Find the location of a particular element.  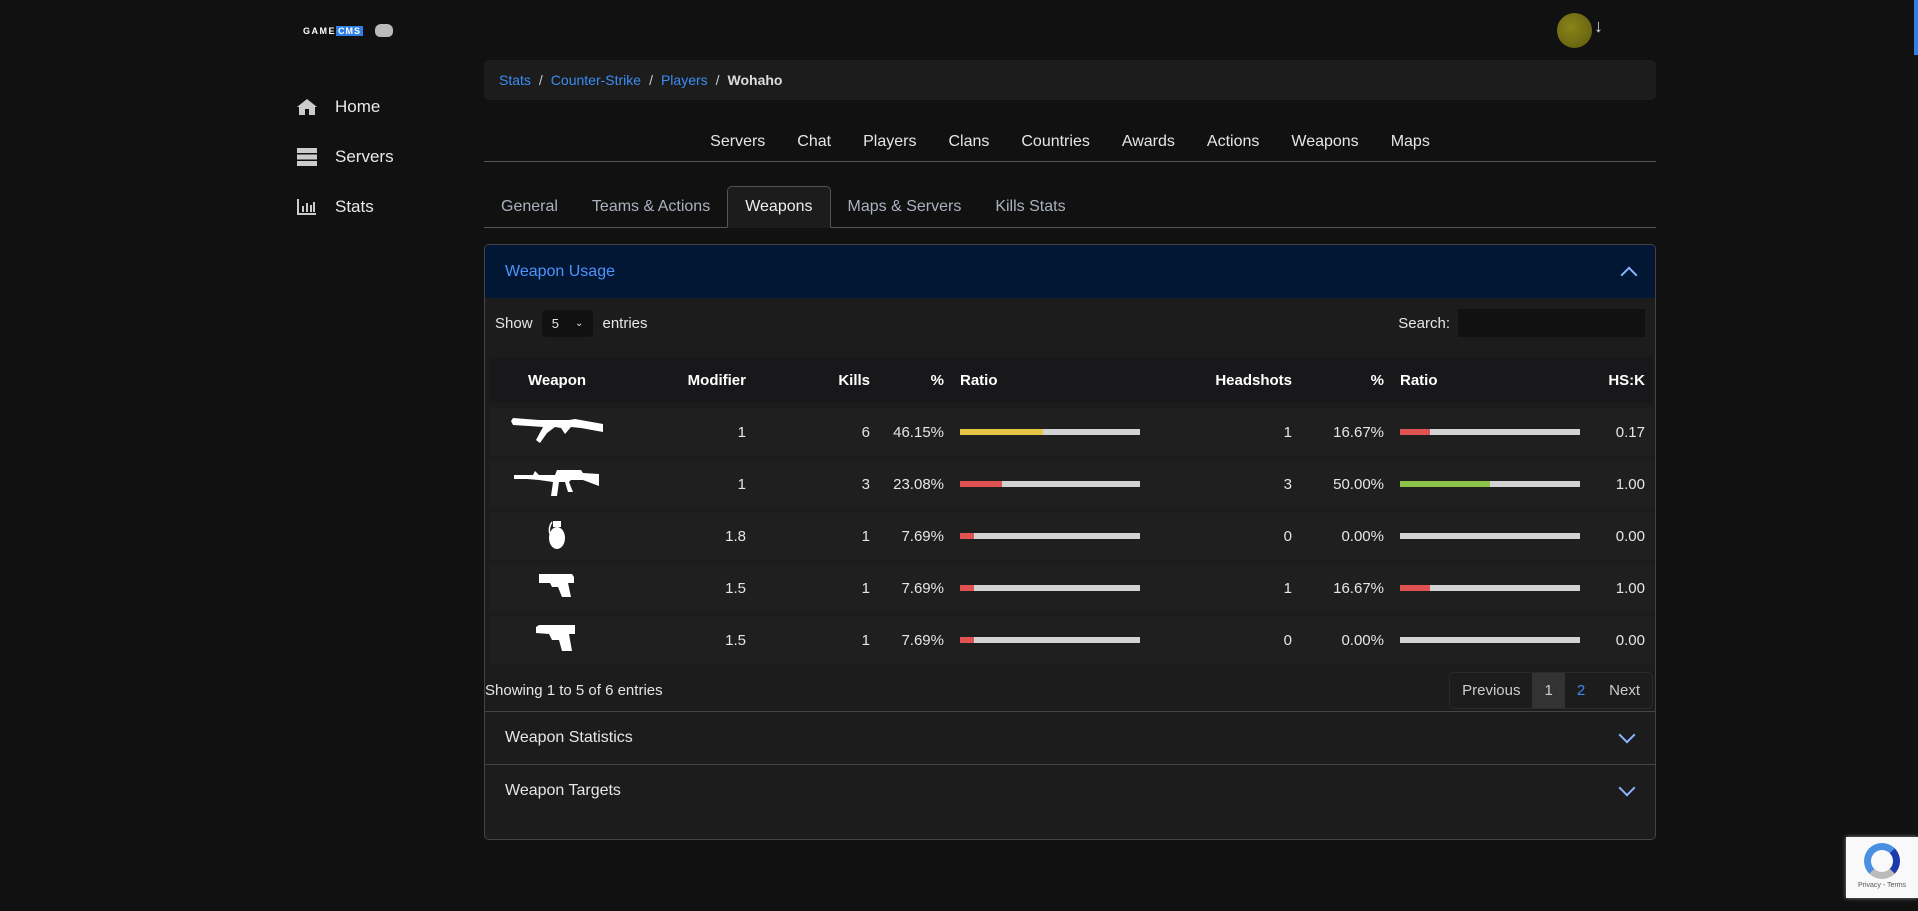

nav-weapons: Weapons is located at coordinates (1324, 142).